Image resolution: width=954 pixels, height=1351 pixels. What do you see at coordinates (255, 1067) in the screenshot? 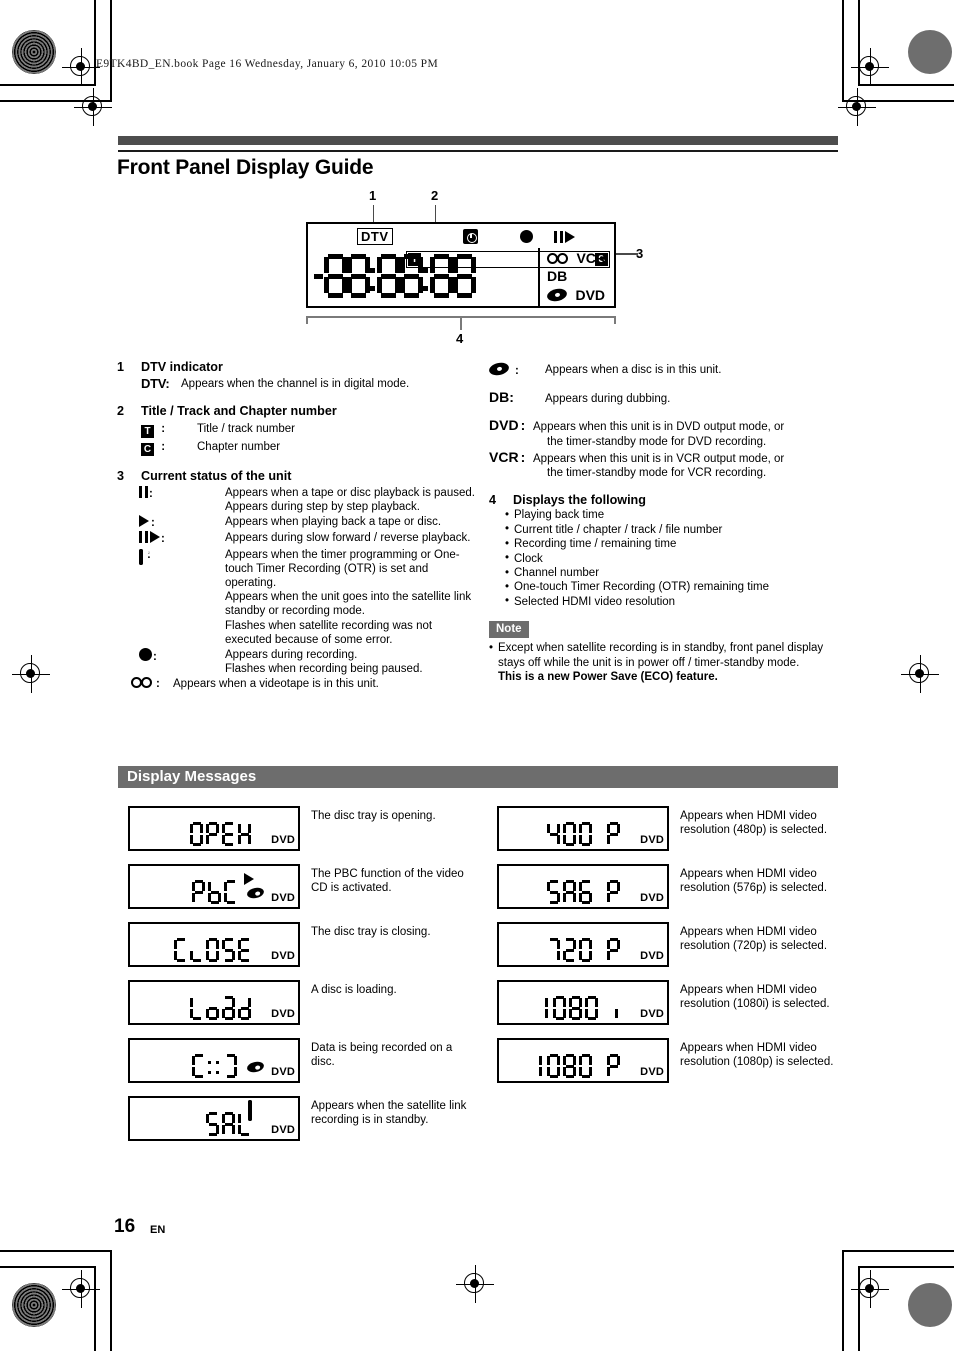
I see `disc-icon` at bounding box center [255, 1067].